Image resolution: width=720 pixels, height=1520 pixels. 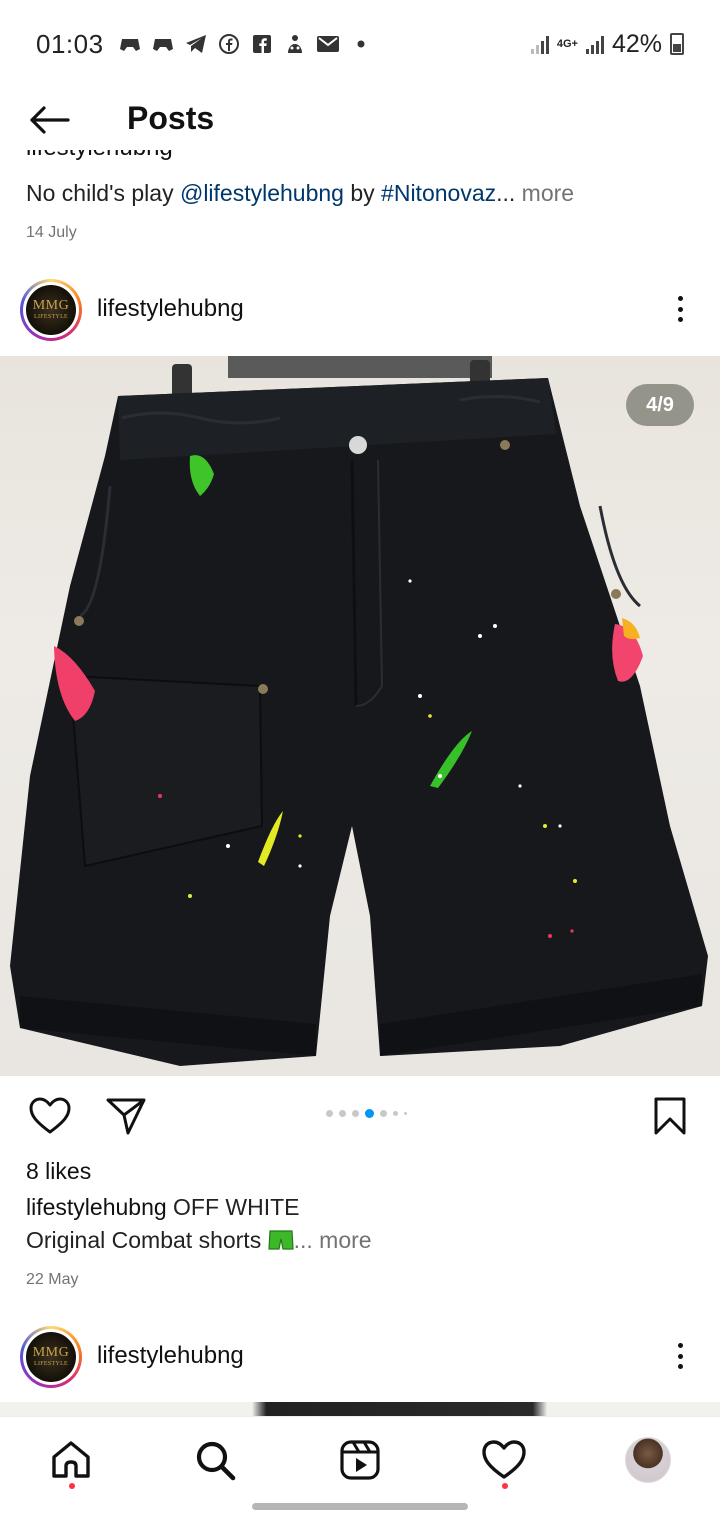 What do you see at coordinates (51, 232) in the screenshot?
I see `previous-post-date: 14 July` at bounding box center [51, 232].